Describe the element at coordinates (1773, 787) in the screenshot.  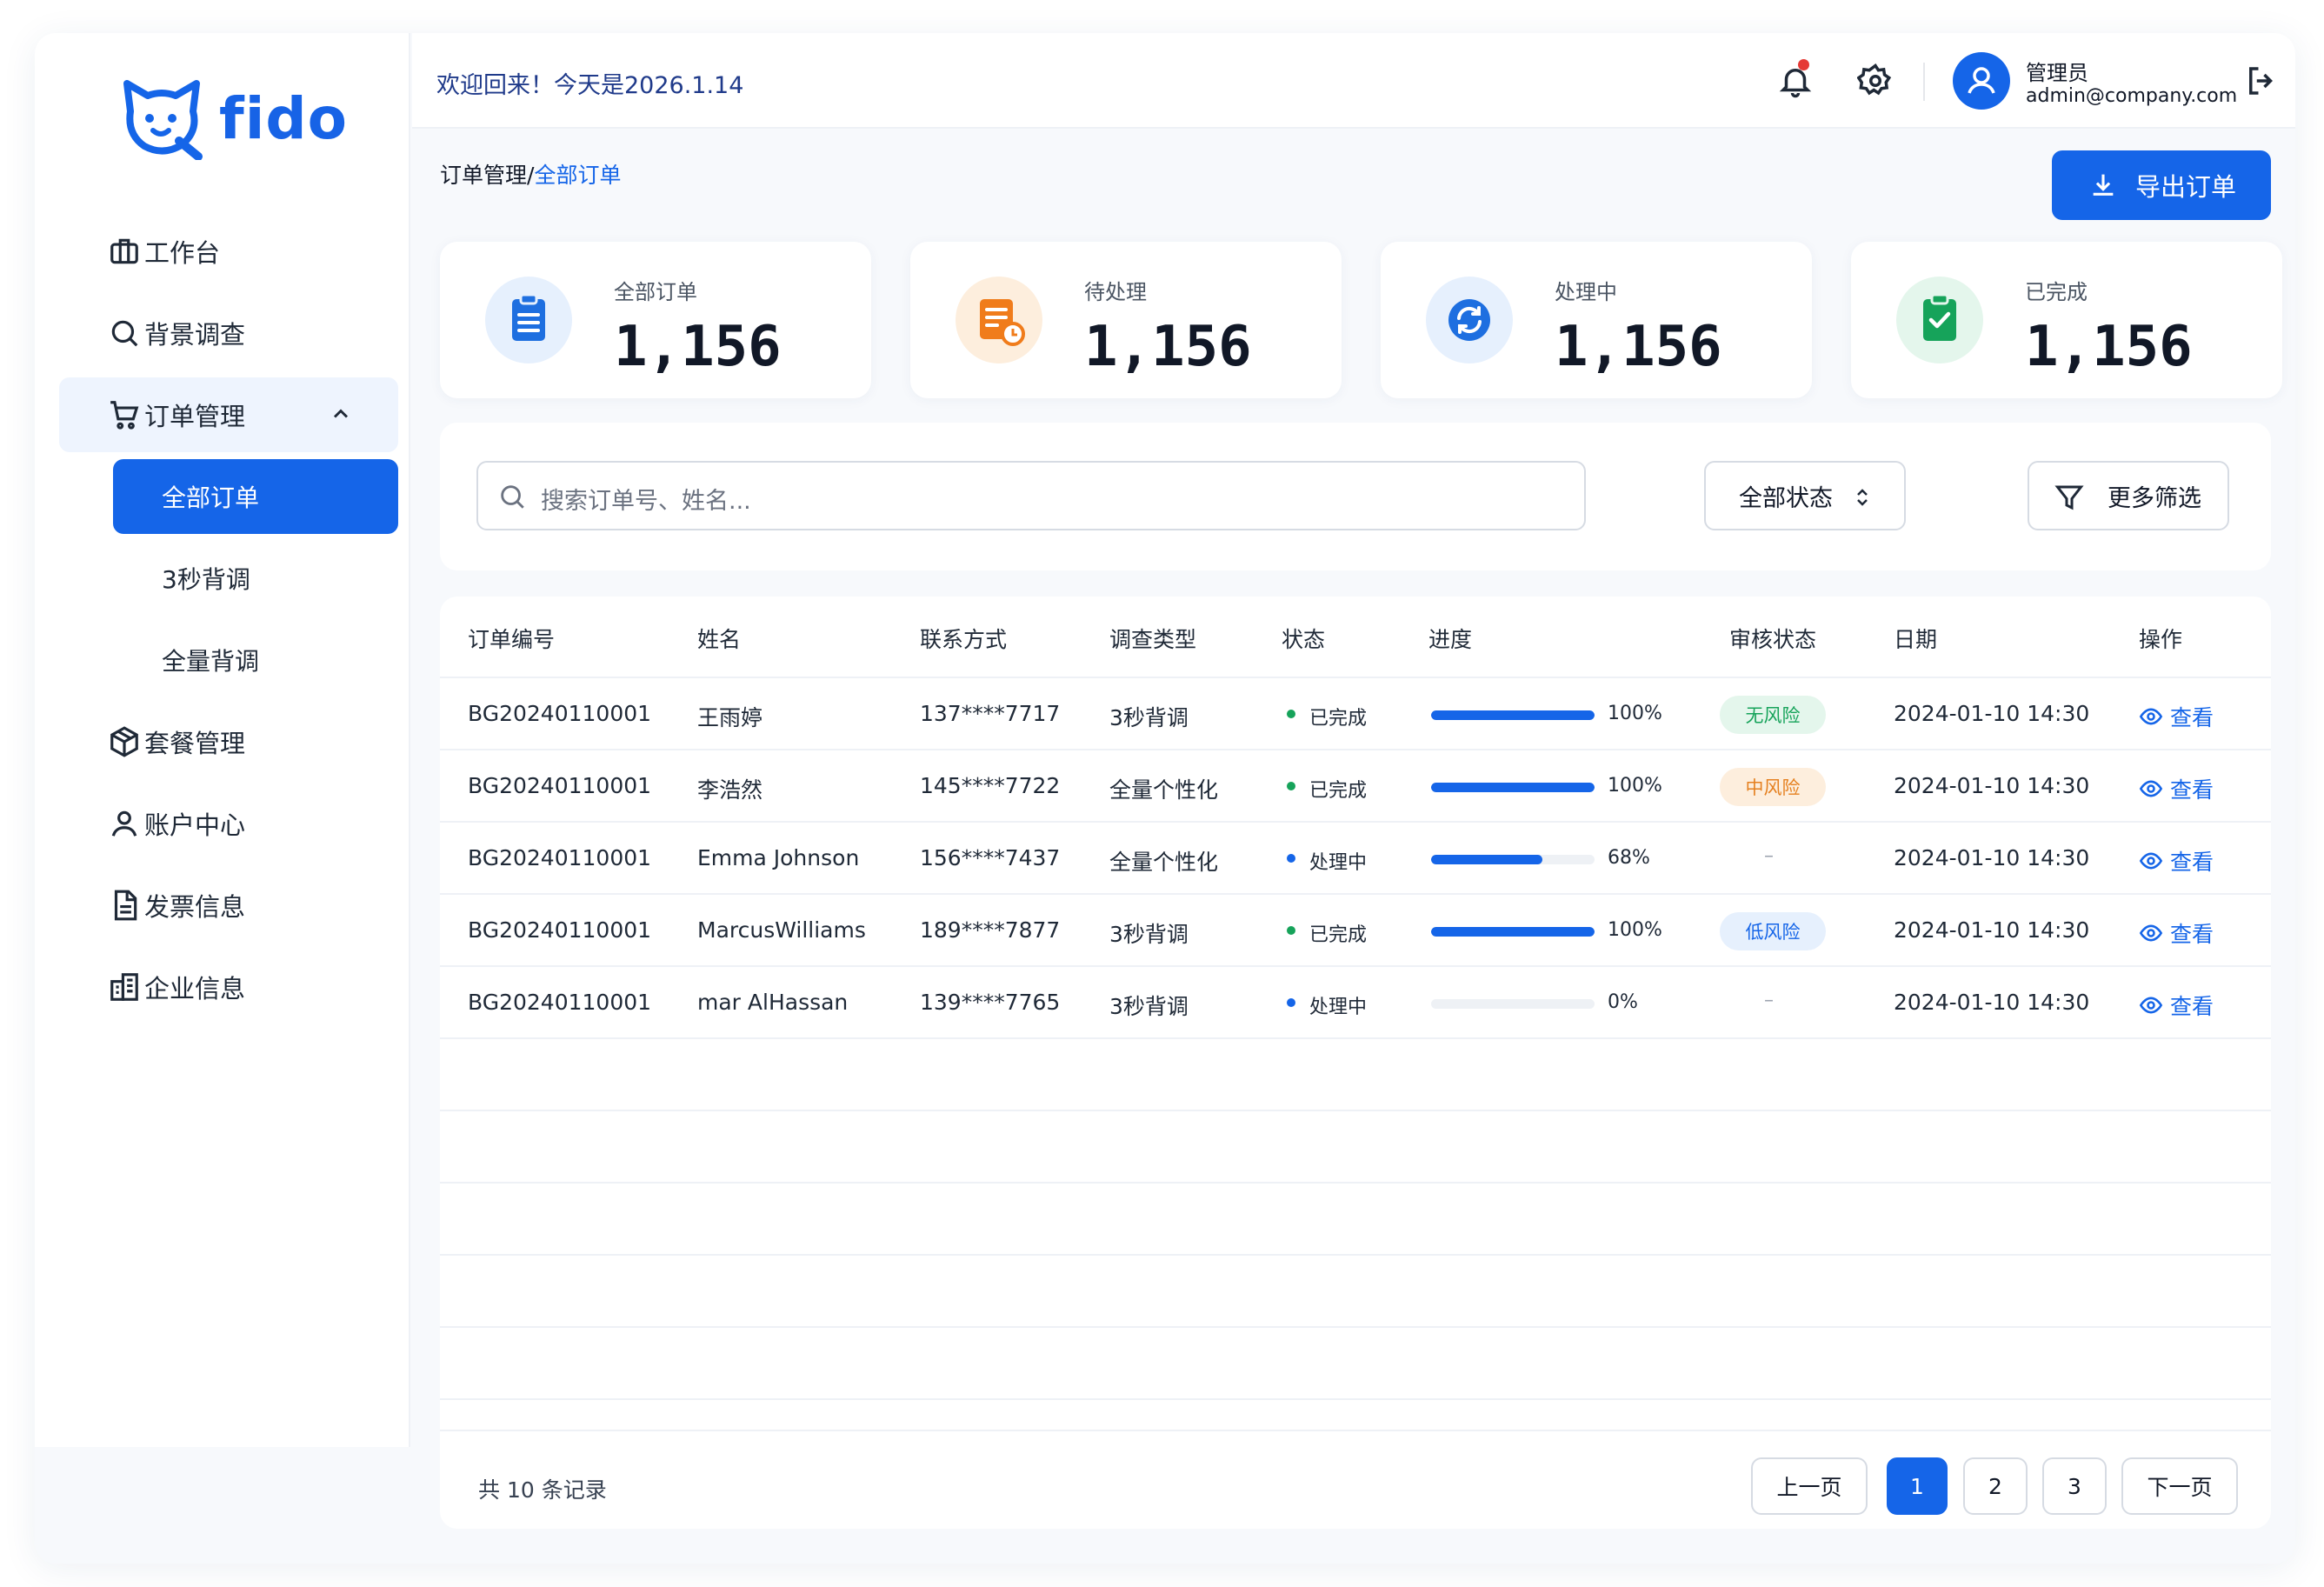
I see `review-badge: 中风险` at that location.